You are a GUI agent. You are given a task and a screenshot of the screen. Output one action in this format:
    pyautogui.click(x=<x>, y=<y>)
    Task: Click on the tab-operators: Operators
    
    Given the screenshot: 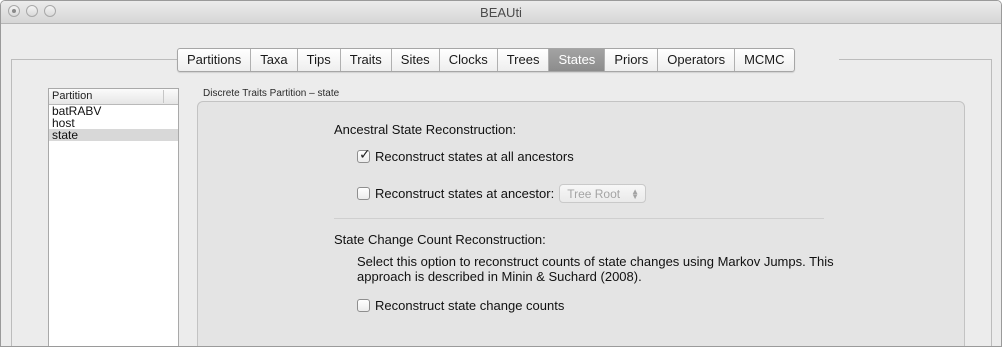 What is the action you would take?
    pyautogui.click(x=697, y=60)
    